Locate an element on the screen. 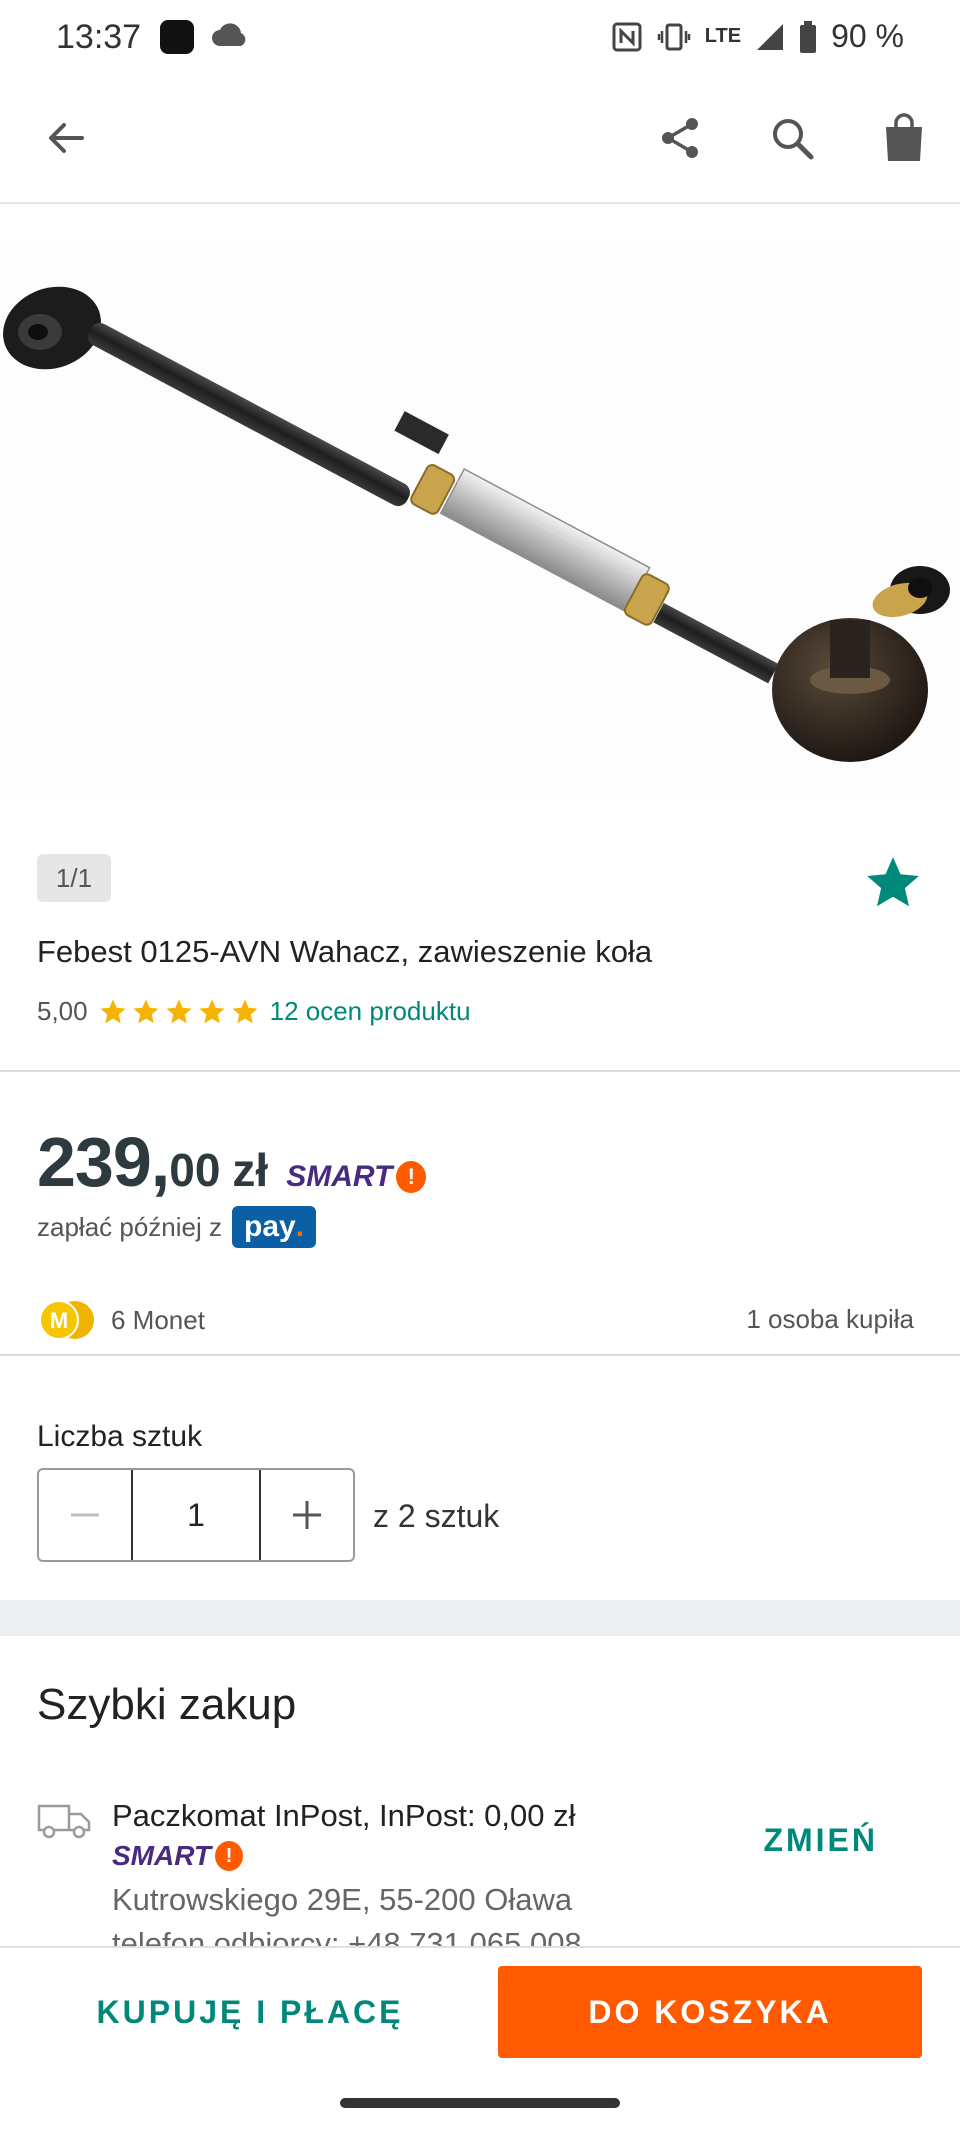 This screenshot has width=960, height=2133. price-integer: 239, is located at coordinates (103, 1162).